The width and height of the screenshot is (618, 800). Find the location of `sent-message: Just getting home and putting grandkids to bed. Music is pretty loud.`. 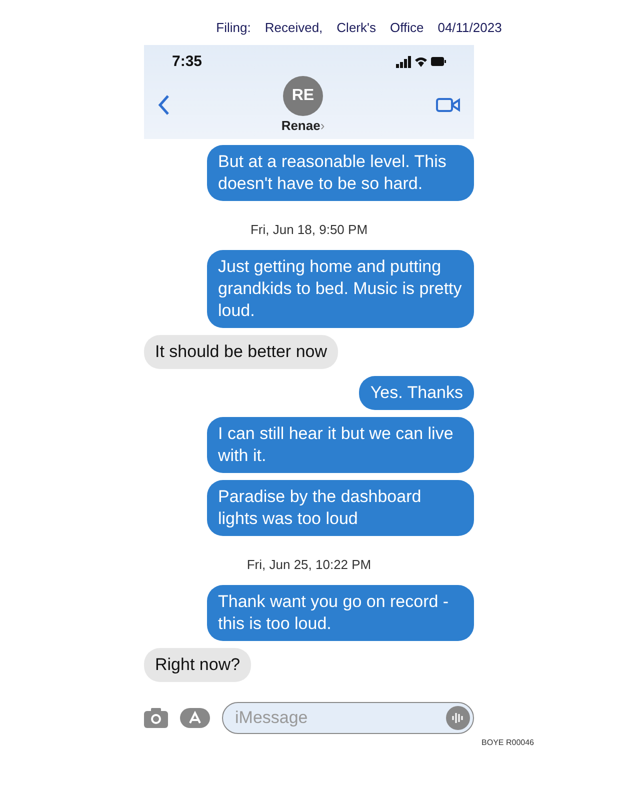

sent-message: Just getting home and putting grandkids to bed. Music is pretty loud. is located at coordinates (340, 289).